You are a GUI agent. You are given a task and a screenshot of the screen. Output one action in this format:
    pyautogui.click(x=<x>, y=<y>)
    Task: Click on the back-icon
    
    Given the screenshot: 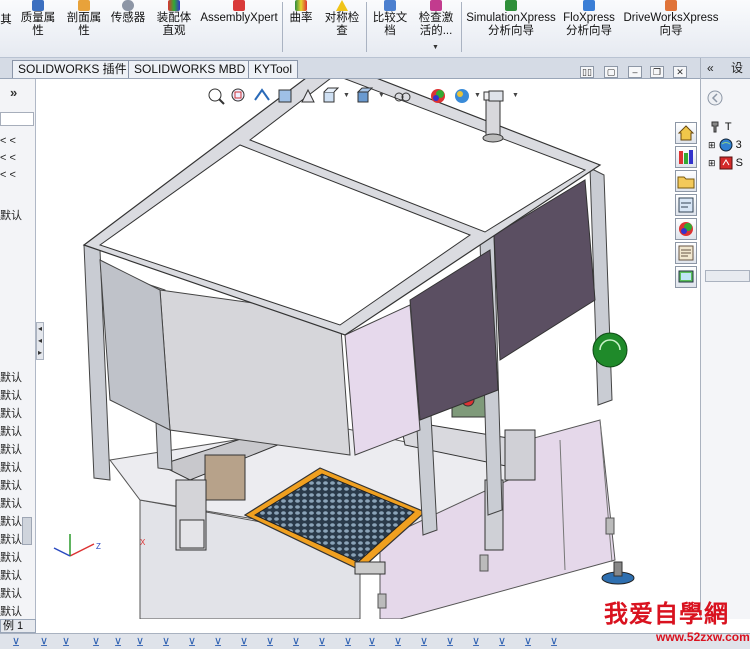 What is the action you would take?
    pyautogui.click(x=715, y=98)
    